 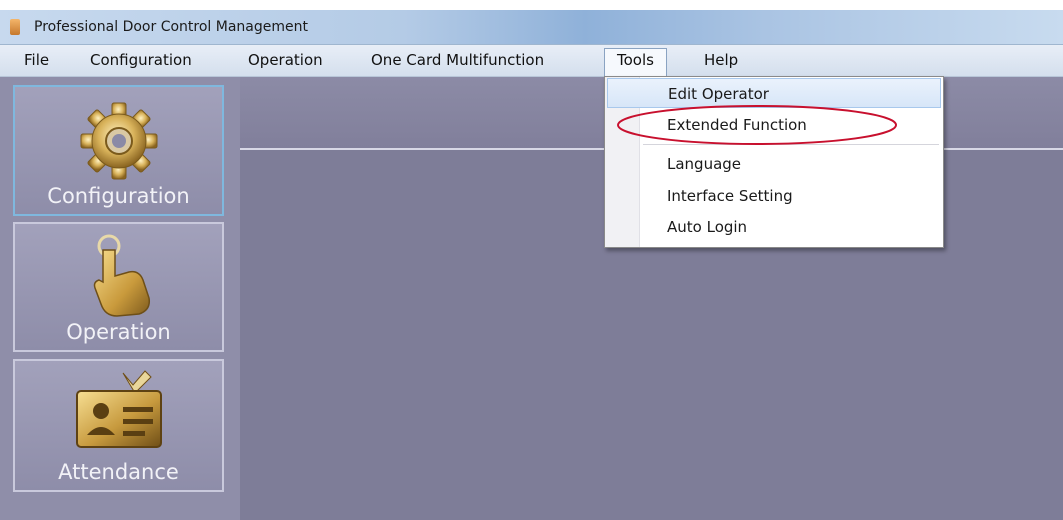 What do you see at coordinates (721, 60) in the screenshot?
I see `menu-help: Help` at bounding box center [721, 60].